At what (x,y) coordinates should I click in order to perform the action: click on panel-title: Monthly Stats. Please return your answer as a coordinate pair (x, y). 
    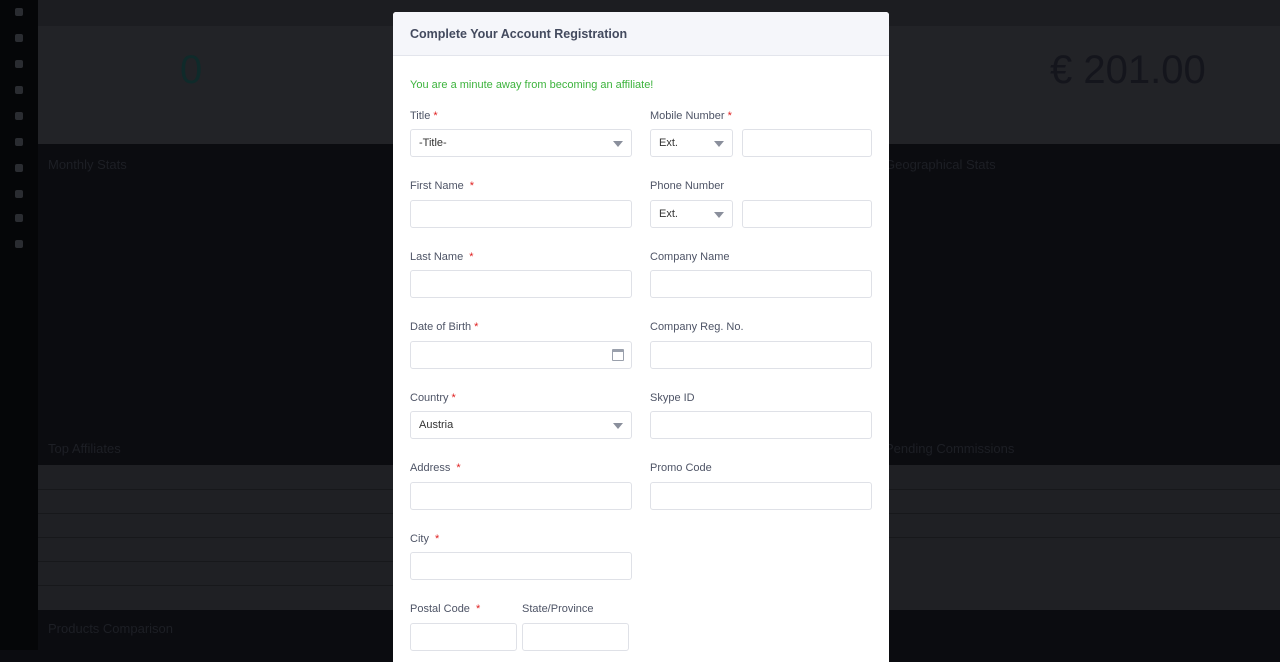
    Looking at the image, I should click on (87, 164).